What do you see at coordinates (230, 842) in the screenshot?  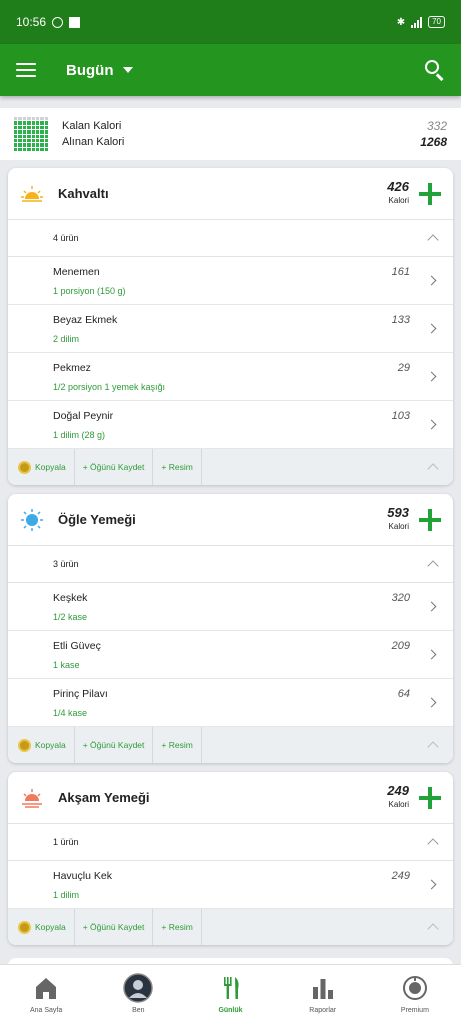 I see `item-count-row: 1 ürün` at bounding box center [230, 842].